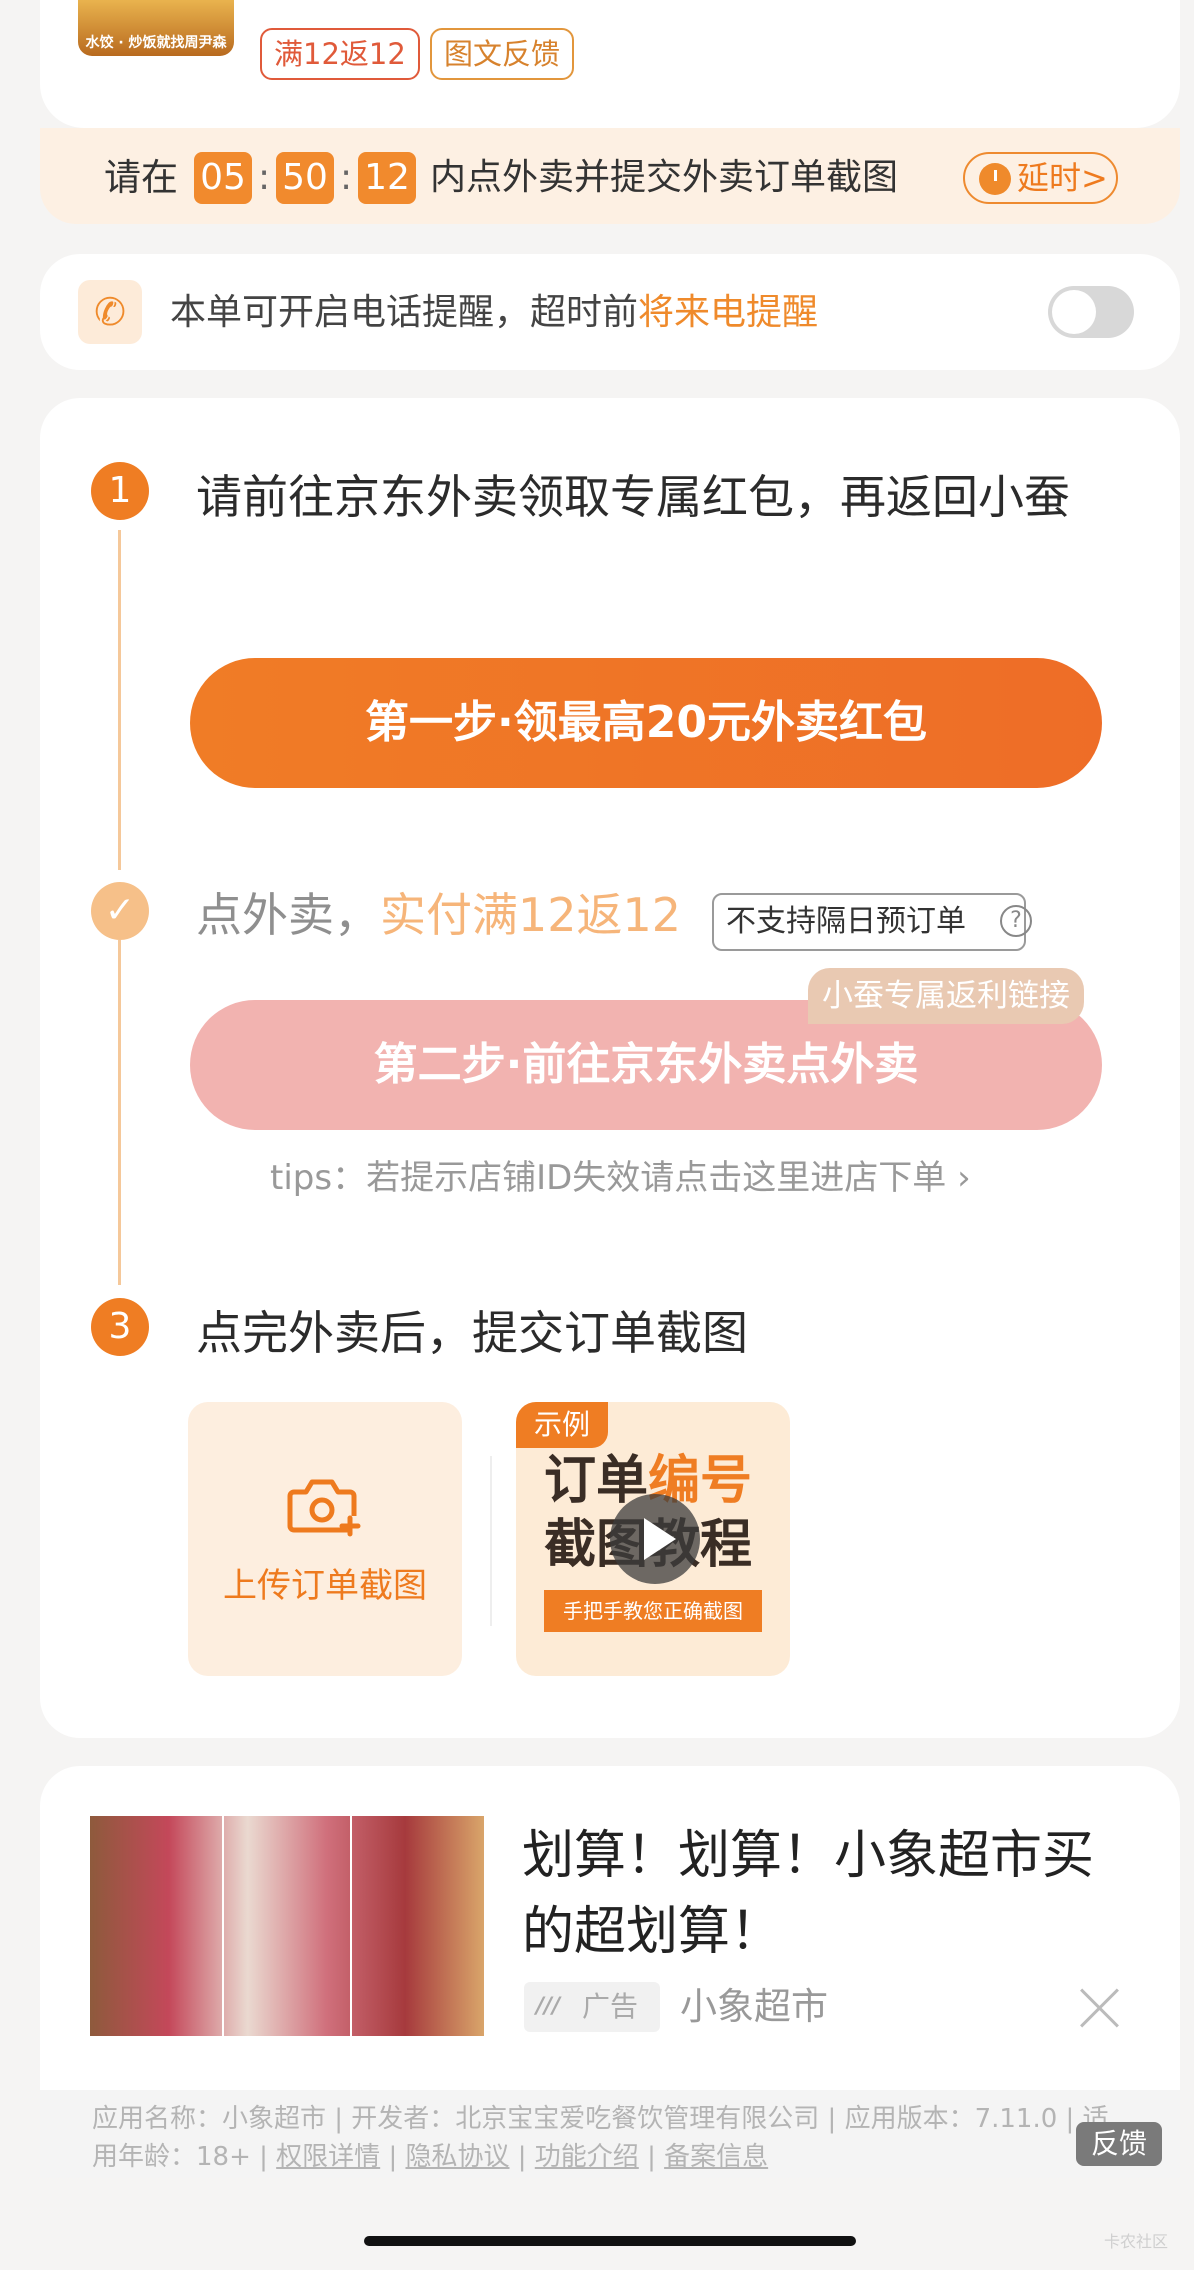 The height and width of the screenshot is (2270, 1194). What do you see at coordinates (120, 491) in the screenshot?
I see `step1-number: 1` at bounding box center [120, 491].